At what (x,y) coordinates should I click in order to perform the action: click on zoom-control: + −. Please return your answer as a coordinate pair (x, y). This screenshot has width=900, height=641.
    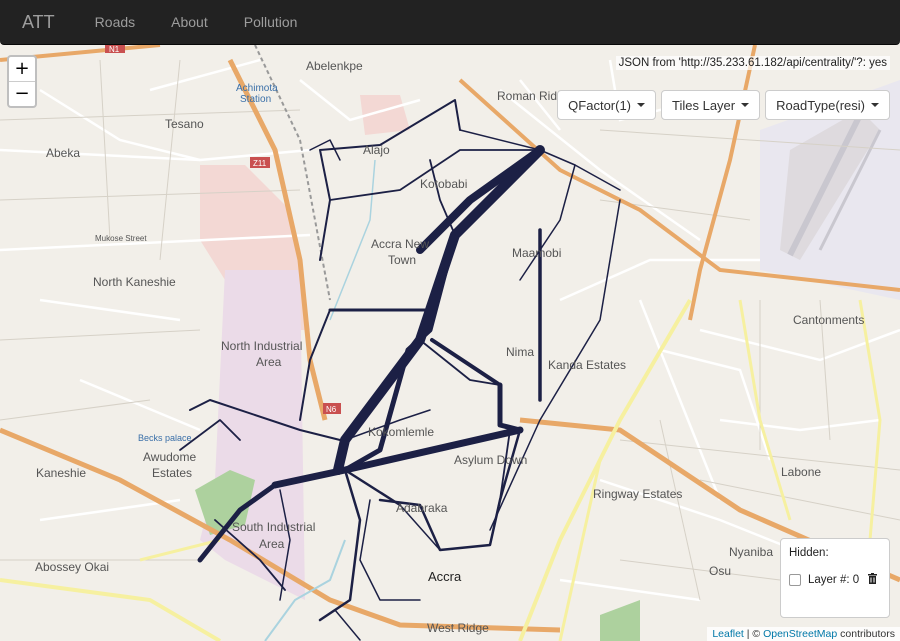
    Looking at the image, I should click on (22, 81).